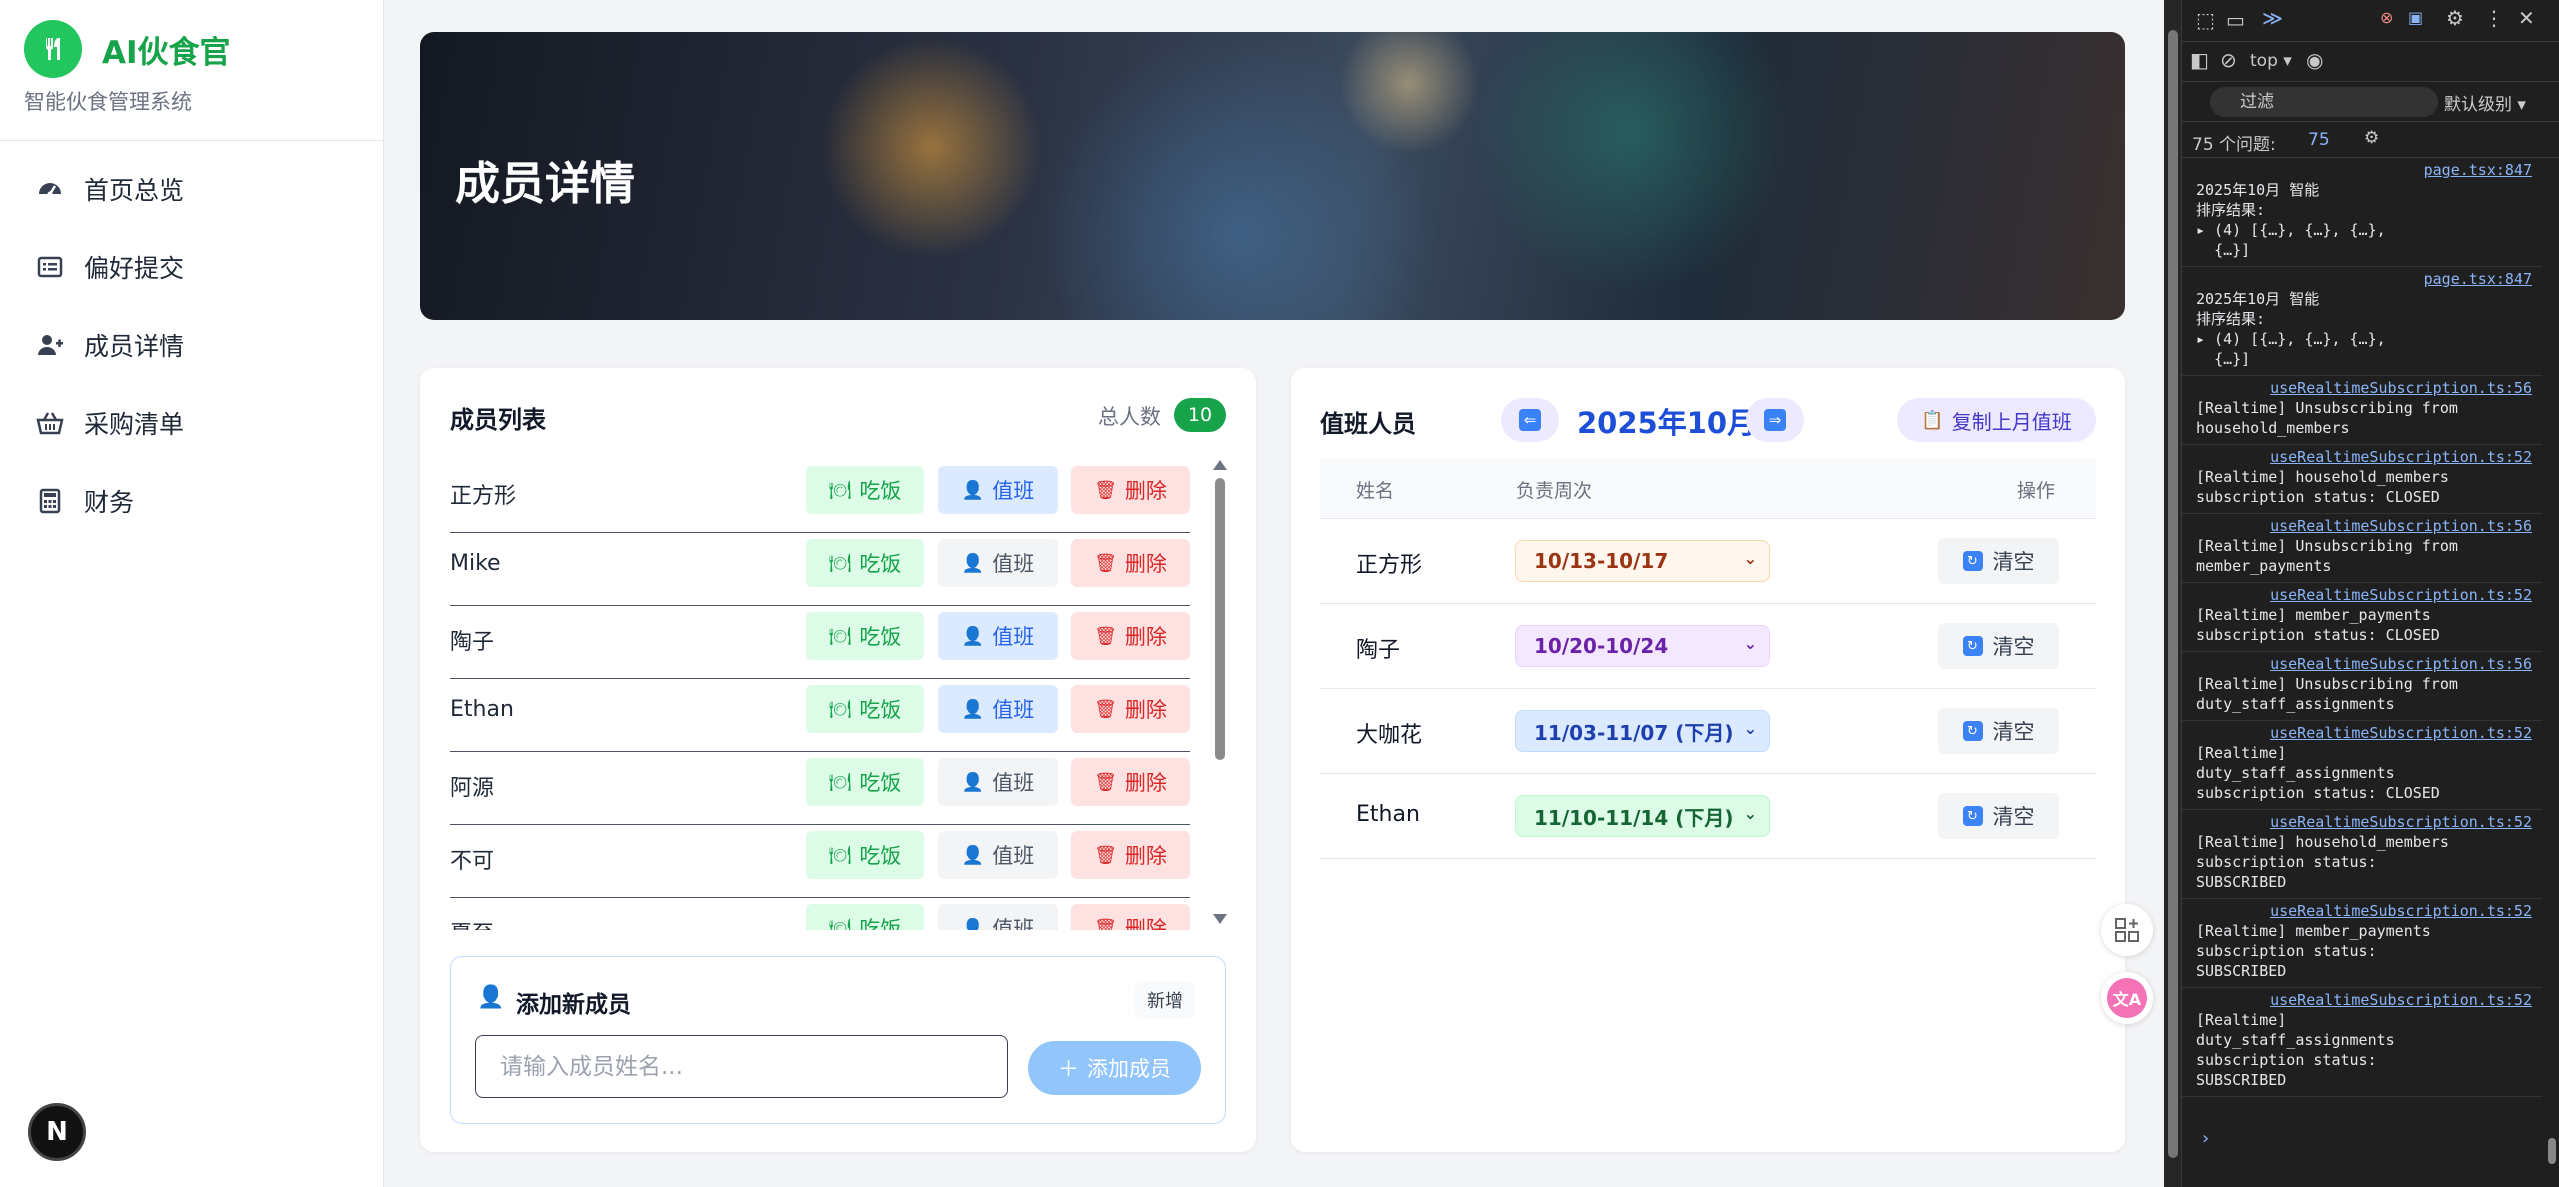 This screenshot has width=2559, height=1187. I want to click on console-scroll-thumb, so click(2552, 1151).